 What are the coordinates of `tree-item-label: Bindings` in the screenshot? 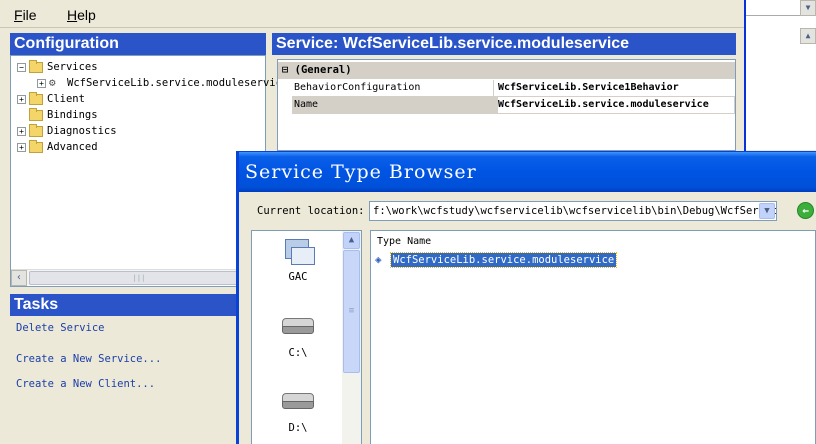 It's located at (72, 115).